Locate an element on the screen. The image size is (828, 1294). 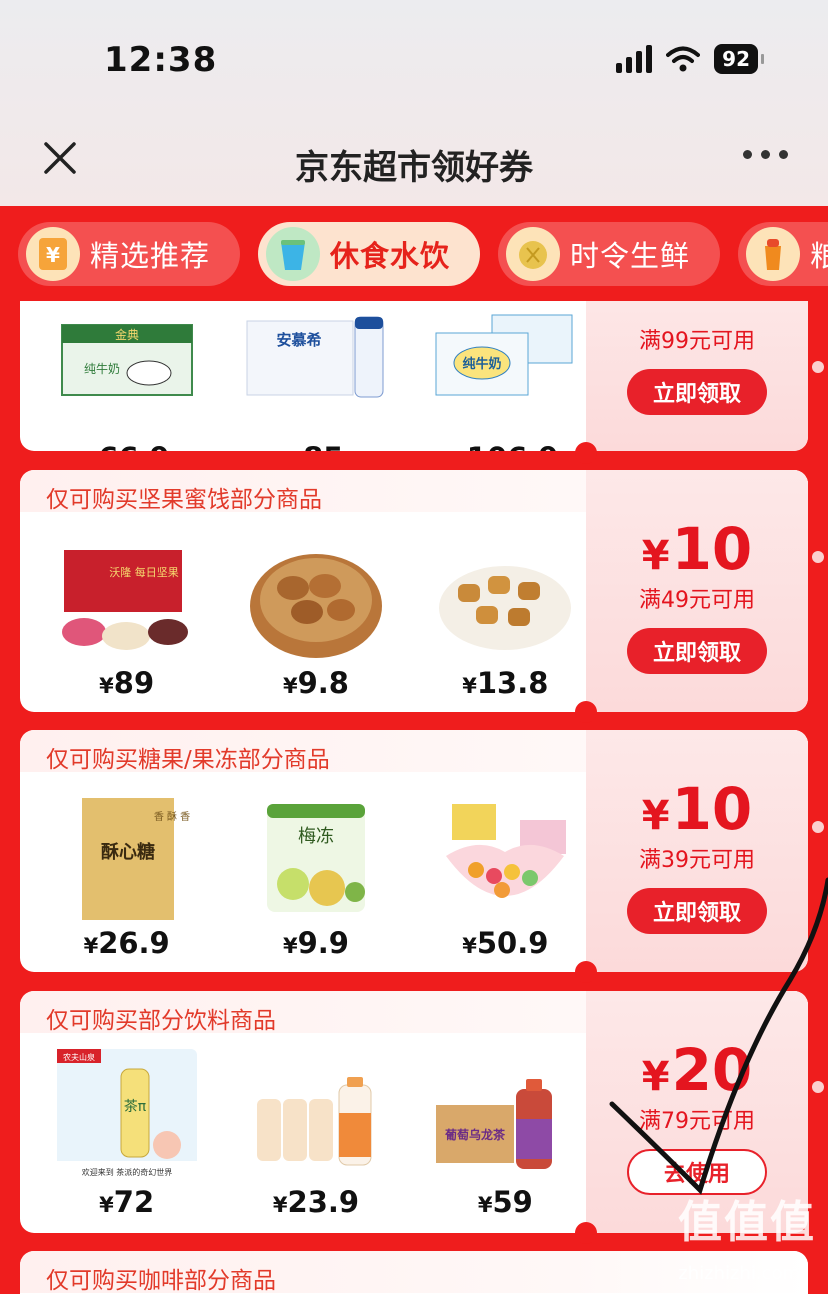
product-price: ¥89 is located at coordinates (127, 683).